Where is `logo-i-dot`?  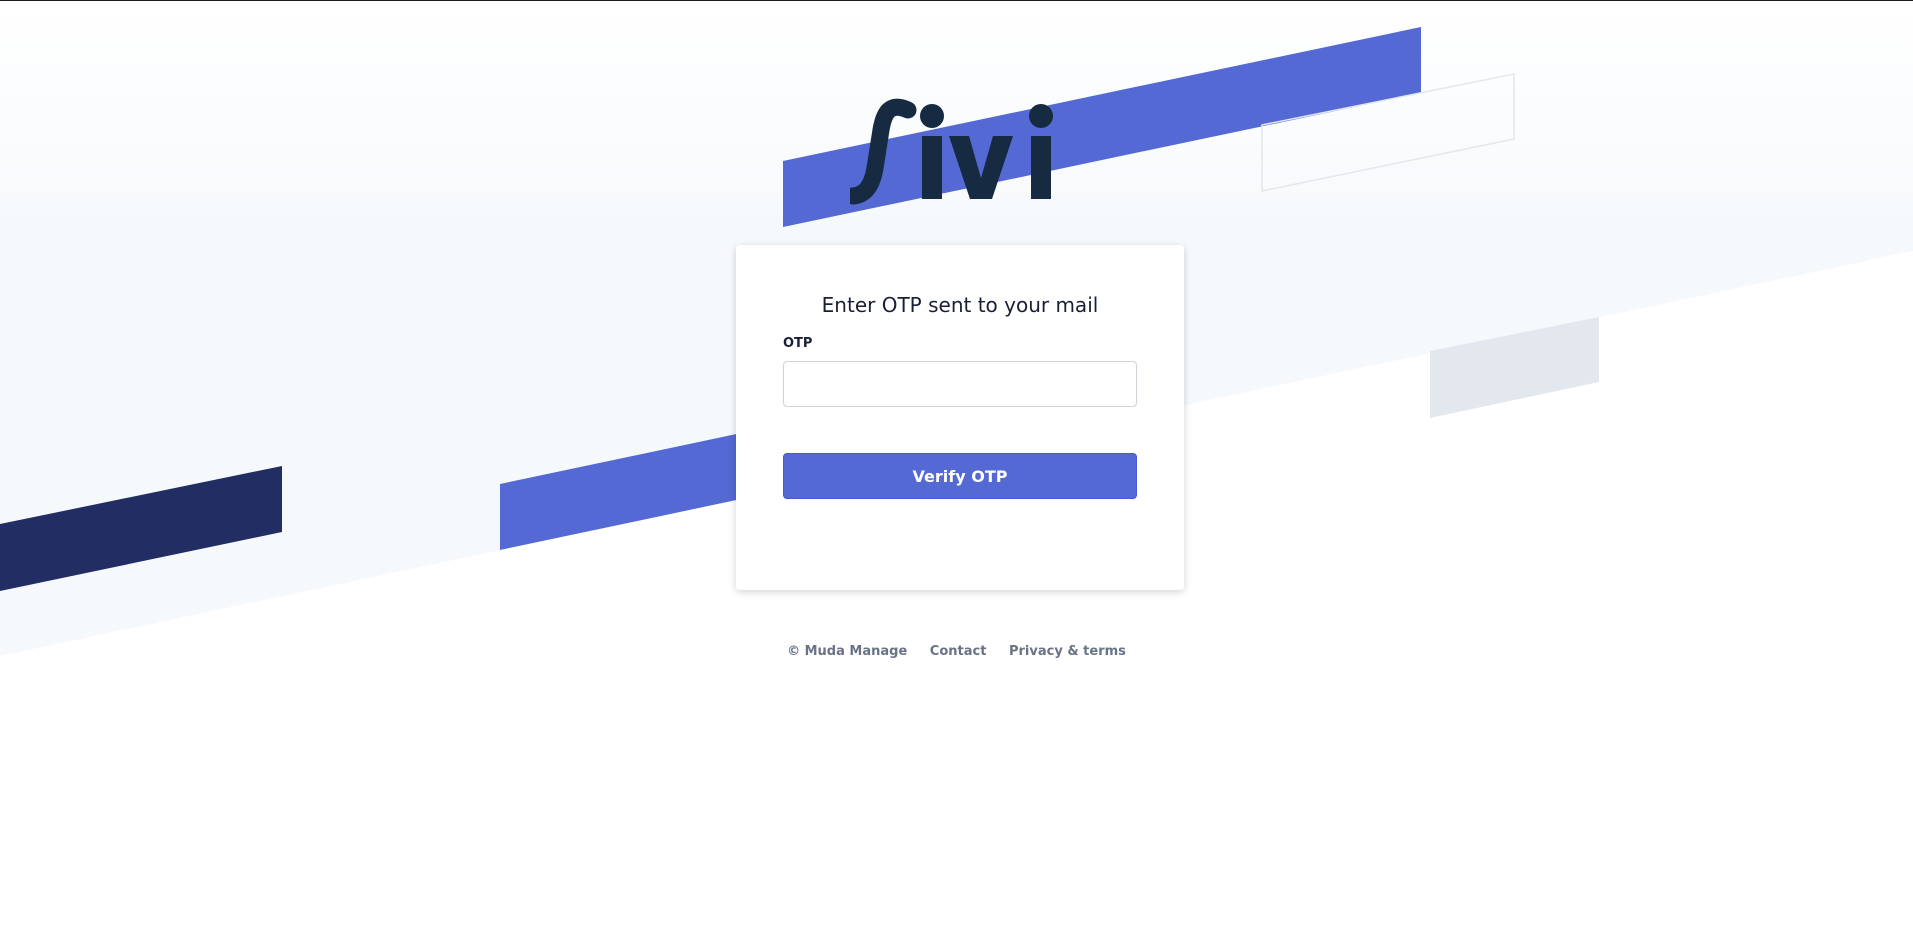
logo-i-dot is located at coordinates (932, 116).